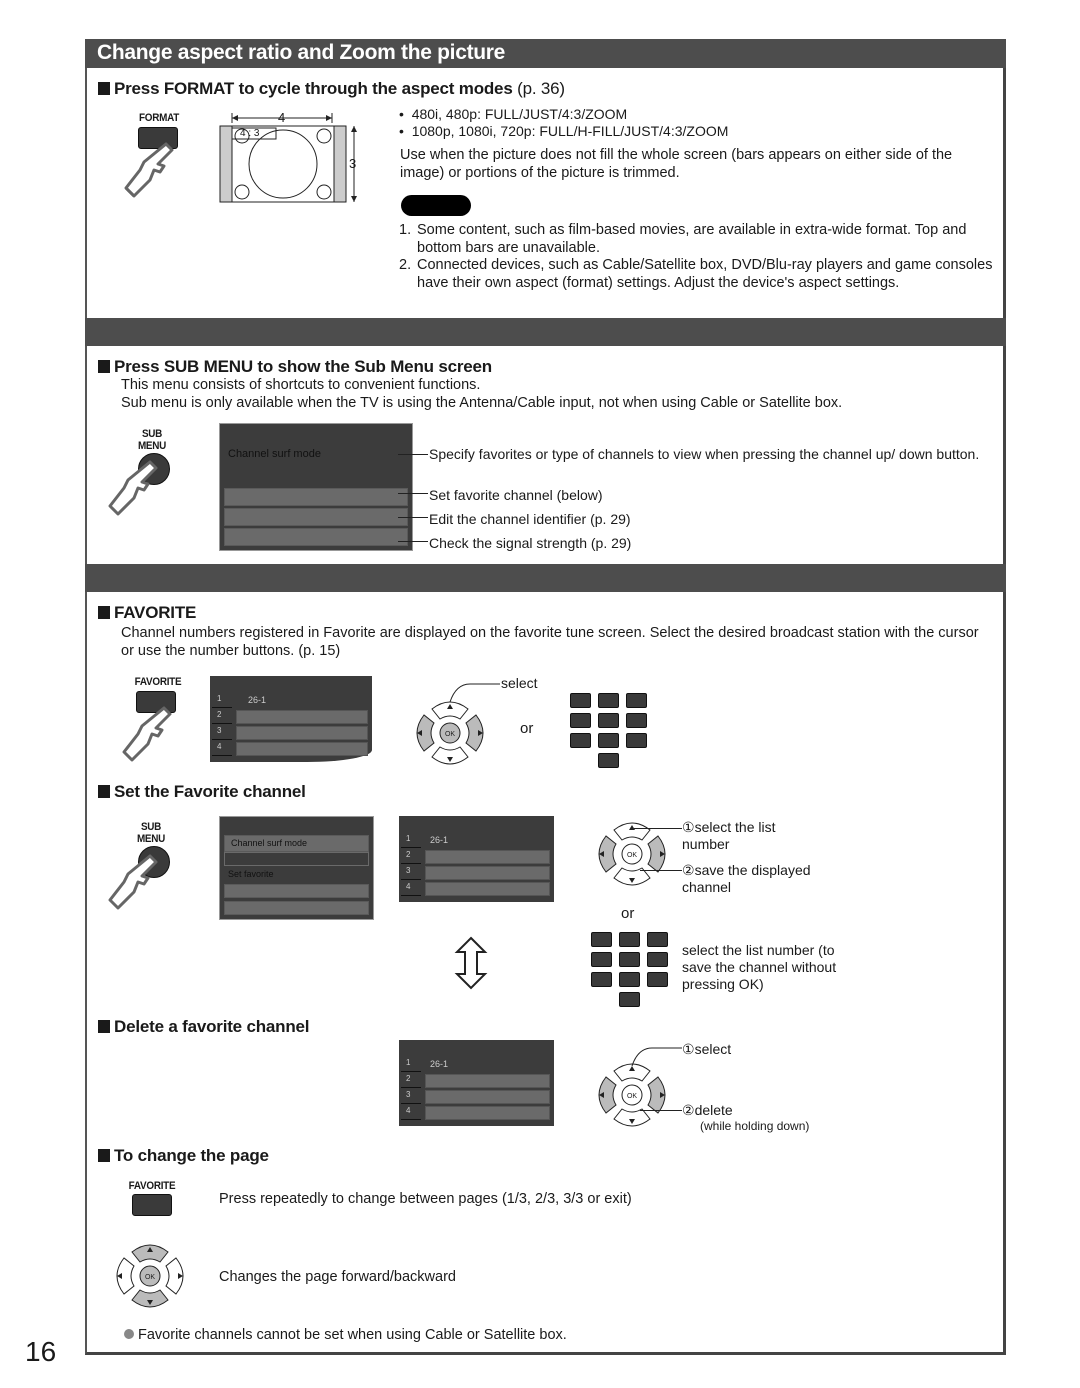  Describe the element at coordinates (296, 868) in the screenshot. I see `submenu-screen: Channel surf mode Set favorite` at that location.